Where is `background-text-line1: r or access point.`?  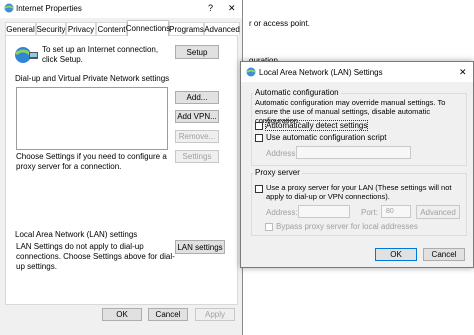
background-text-line1: r or access point. is located at coordinates (279, 23).